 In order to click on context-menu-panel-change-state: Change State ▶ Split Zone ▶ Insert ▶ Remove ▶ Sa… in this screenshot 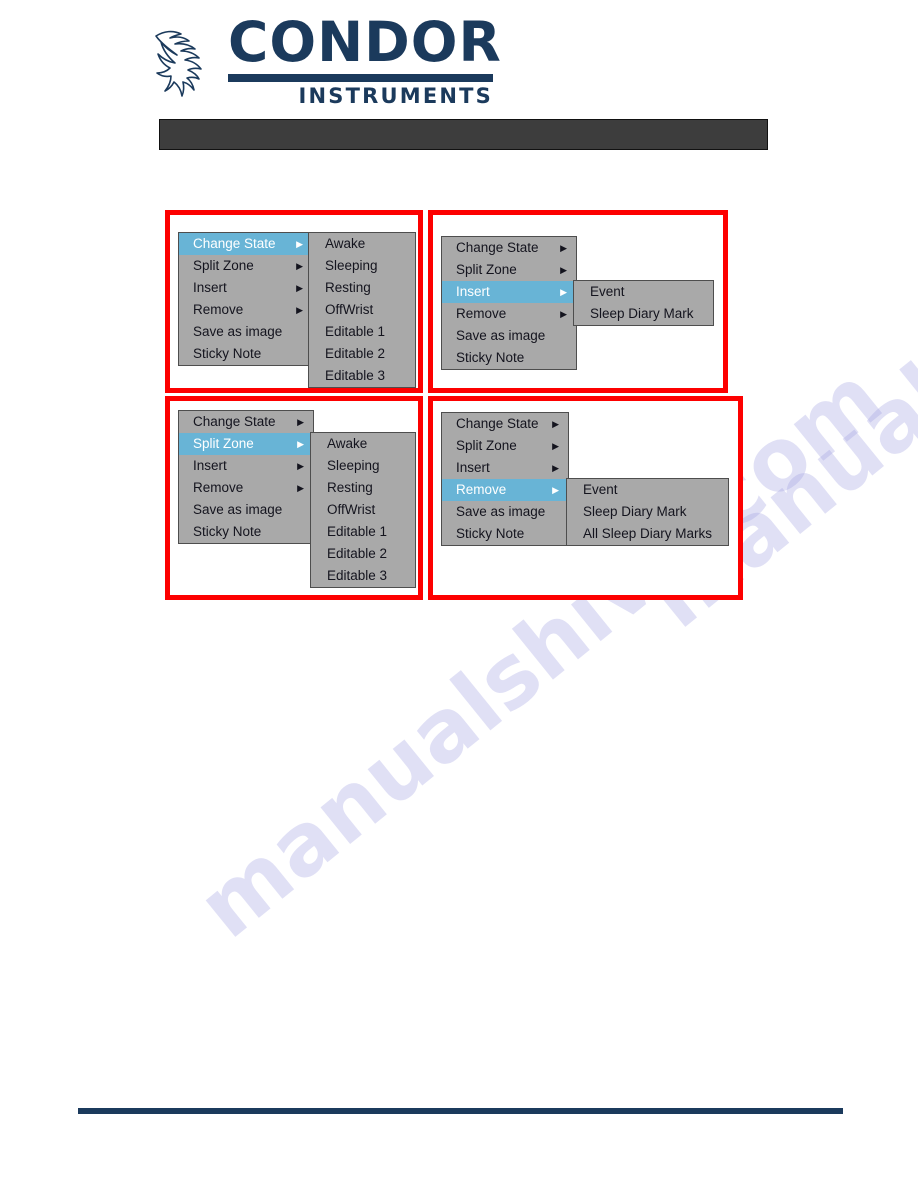, I will do `click(245, 299)`.